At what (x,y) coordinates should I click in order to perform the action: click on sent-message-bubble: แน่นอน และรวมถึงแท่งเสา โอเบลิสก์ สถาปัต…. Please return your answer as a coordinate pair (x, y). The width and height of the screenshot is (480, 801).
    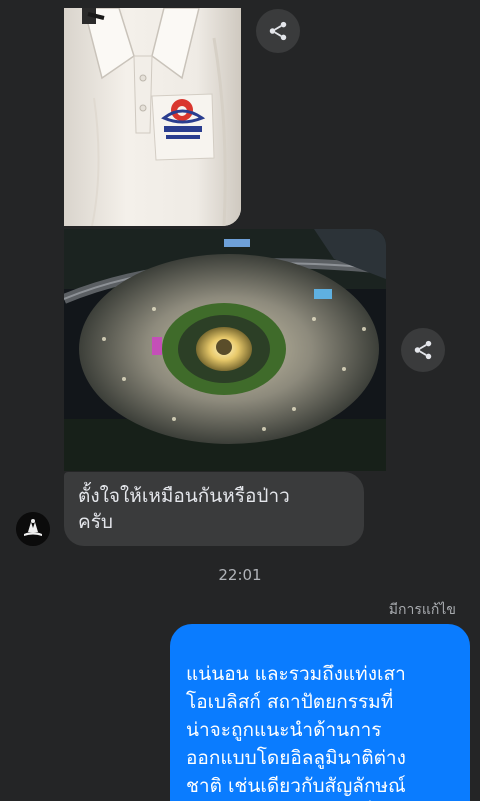
    Looking at the image, I should click on (320, 712).